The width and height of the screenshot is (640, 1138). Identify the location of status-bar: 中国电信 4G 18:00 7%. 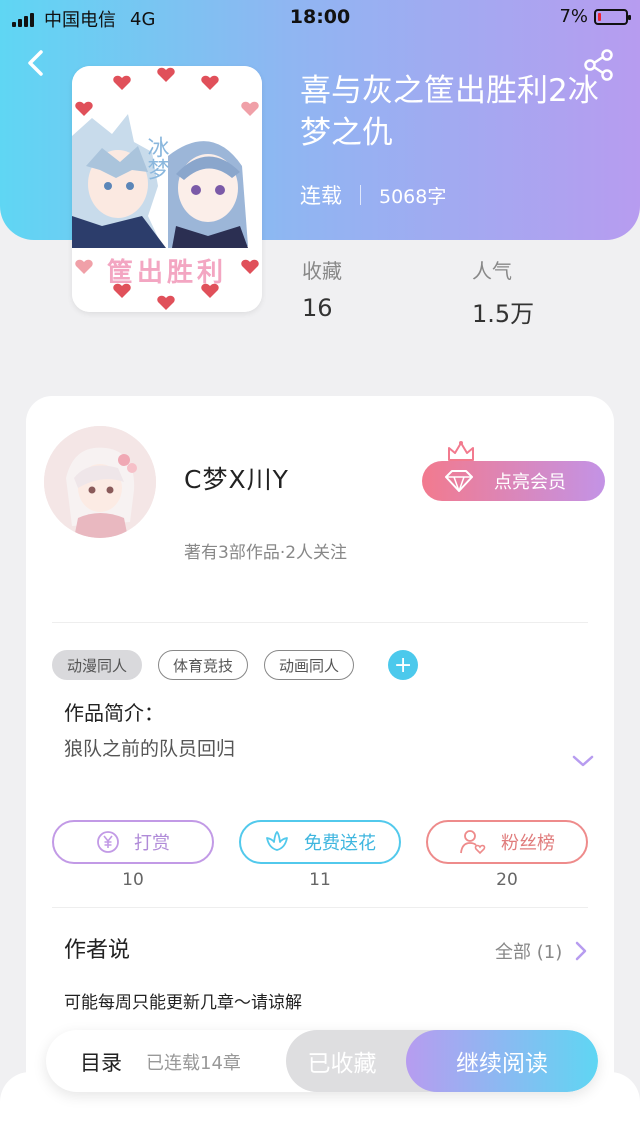
(320, 17).